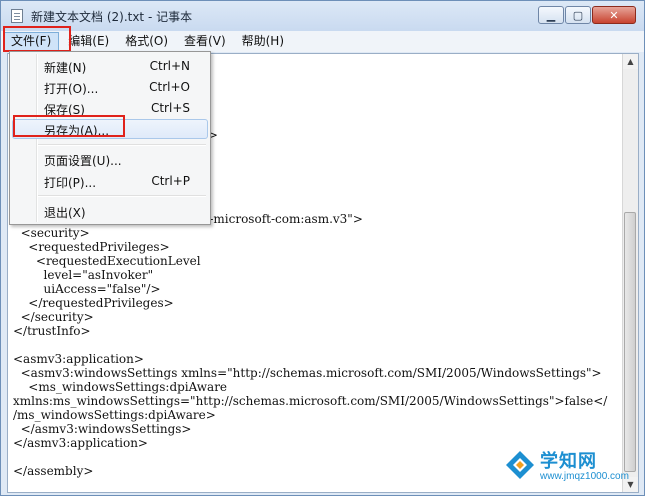 This screenshot has width=645, height=496. I want to click on menu-help: 帮助(H), so click(263, 41).